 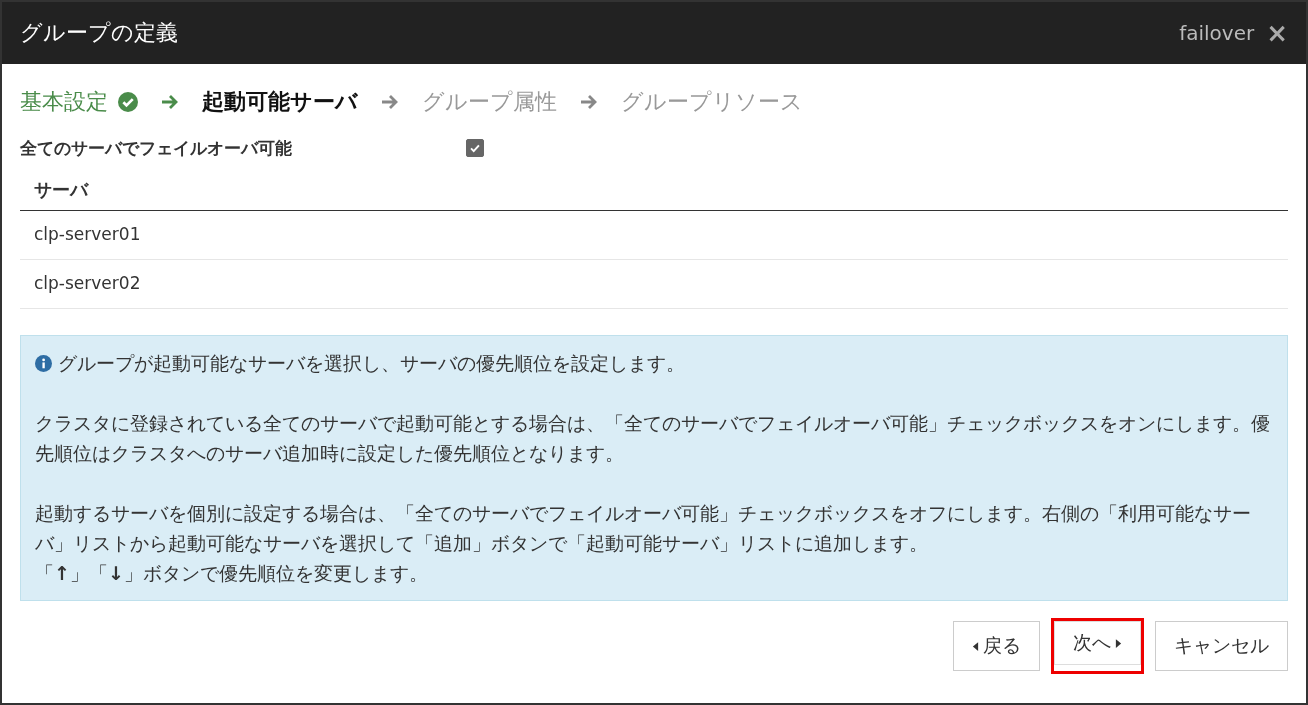 What do you see at coordinates (475, 148) in the screenshot?
I see `checkbox` at bounding box center [475, 148].